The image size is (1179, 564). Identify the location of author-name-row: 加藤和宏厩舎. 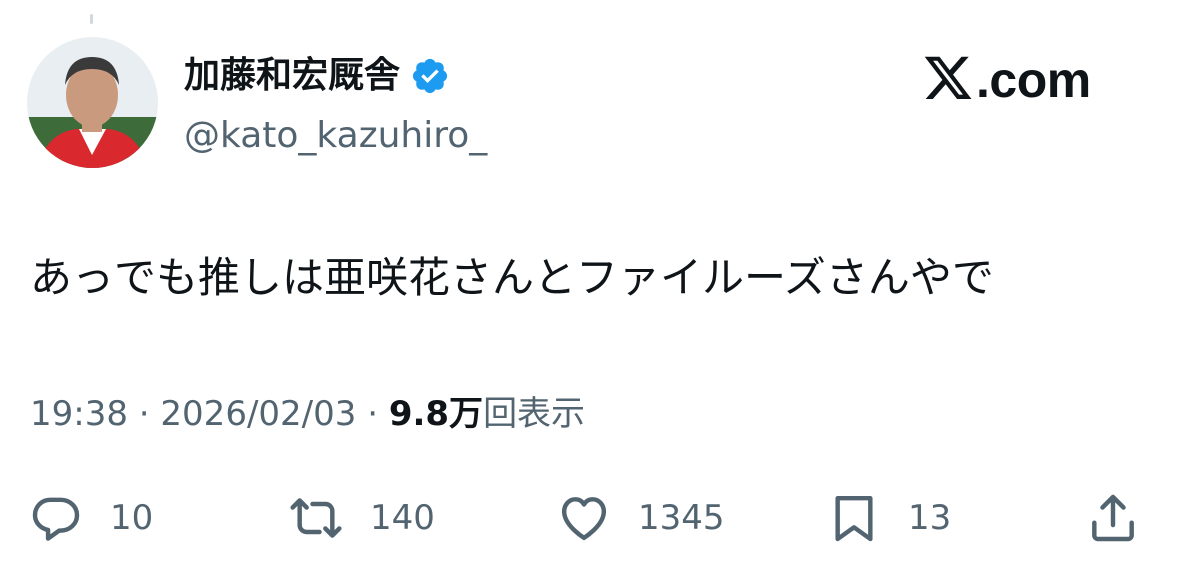
(317, 76).